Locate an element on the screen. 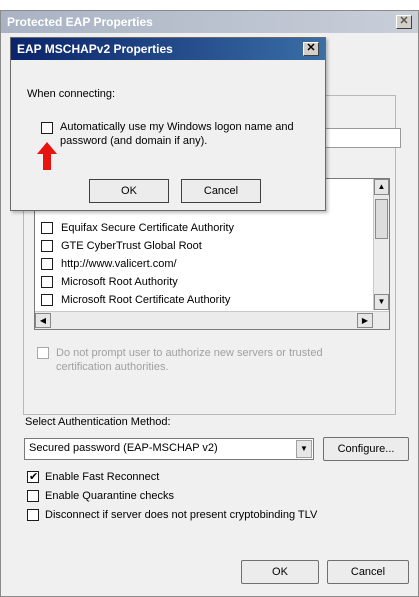 Image resolution: width=419 pixels, height=597 pixels. vertical-scrollbar: ▲ ▼ is located at coordinates (381, 244).